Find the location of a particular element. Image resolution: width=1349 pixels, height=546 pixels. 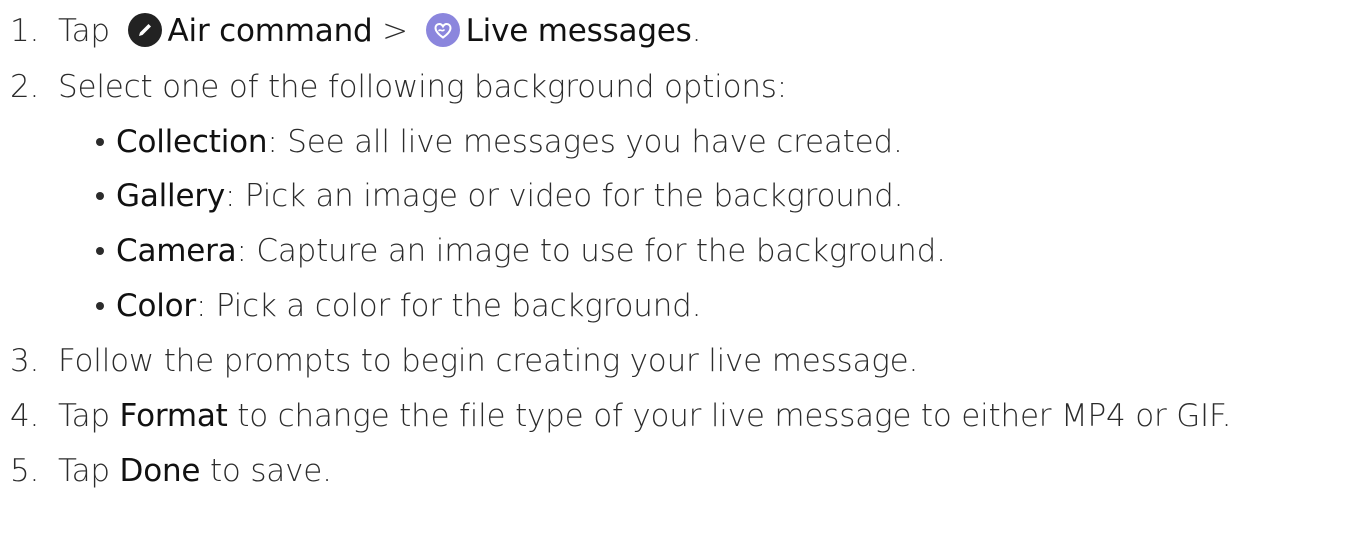

live-messages-label: Live messages is located at coordinates (578, 31).